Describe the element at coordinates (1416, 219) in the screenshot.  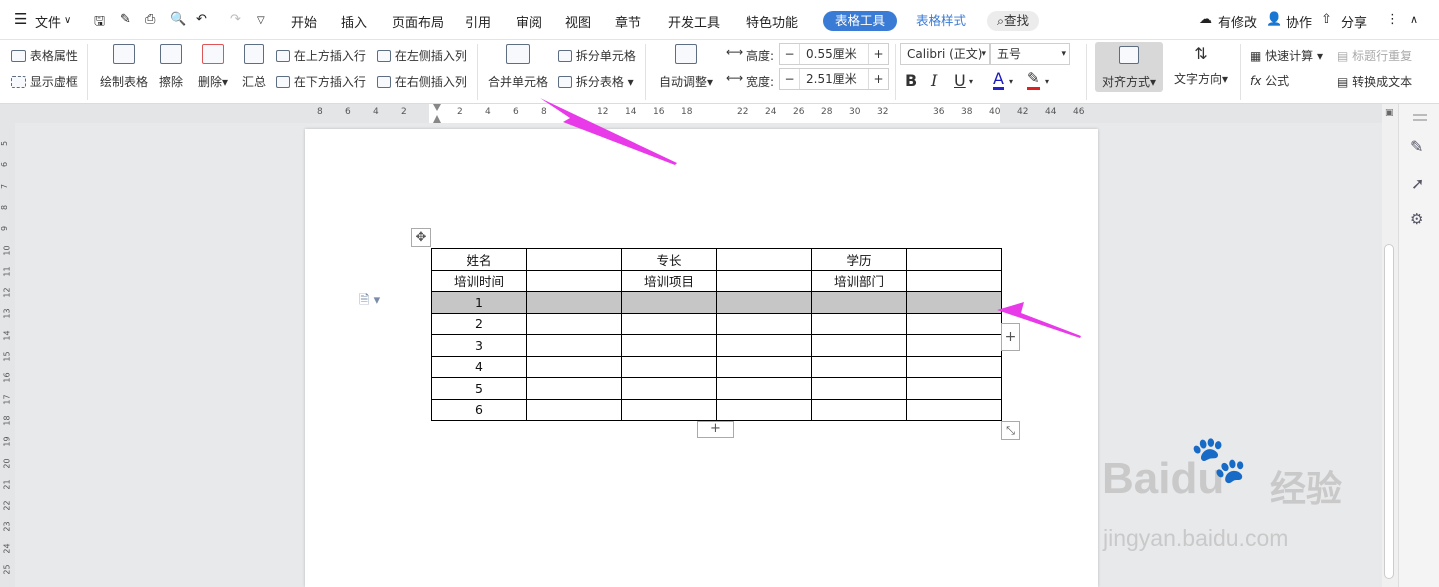
I see `settings-sliders-icon: ⚙` at that location.